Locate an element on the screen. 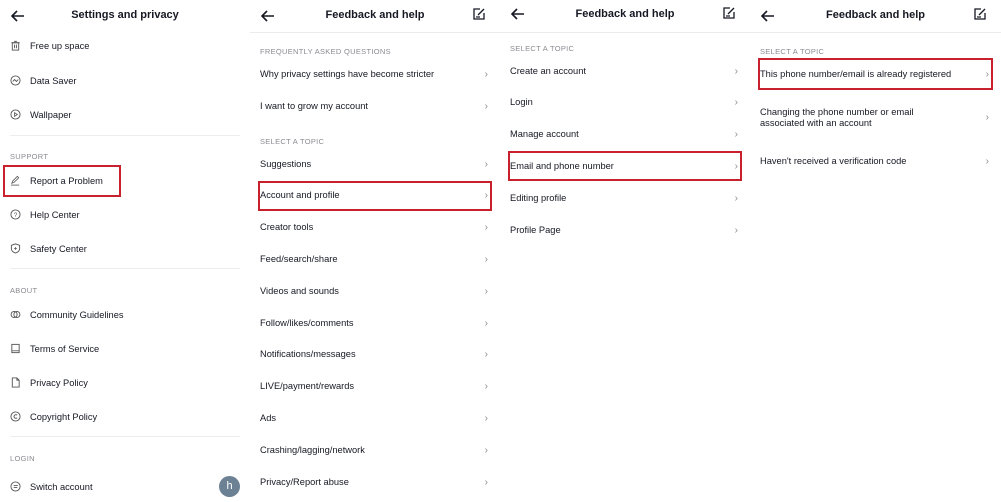  topic-item: Privacy/Report abuse › is located at coordinates (375, 482).